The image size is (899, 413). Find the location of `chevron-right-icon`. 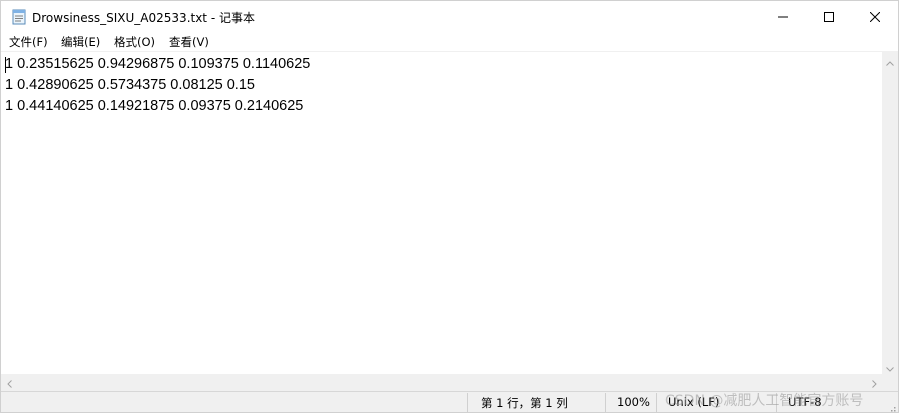

chevron-right-icon is located at coordinates (874, 382).